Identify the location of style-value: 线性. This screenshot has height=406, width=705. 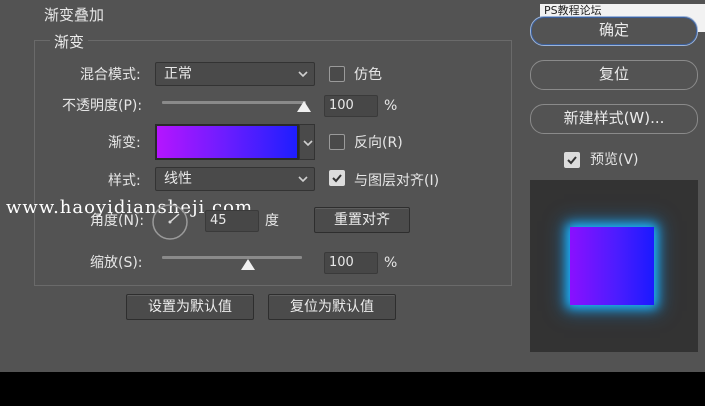
(178, 179).